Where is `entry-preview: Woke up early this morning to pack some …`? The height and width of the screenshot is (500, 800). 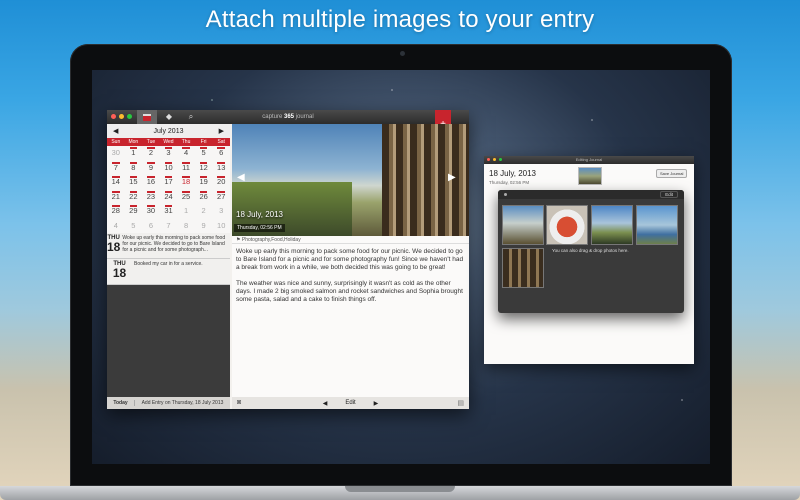 entry-preview: Woke up early this morning to pack some … is located at coordinates (174, 244).